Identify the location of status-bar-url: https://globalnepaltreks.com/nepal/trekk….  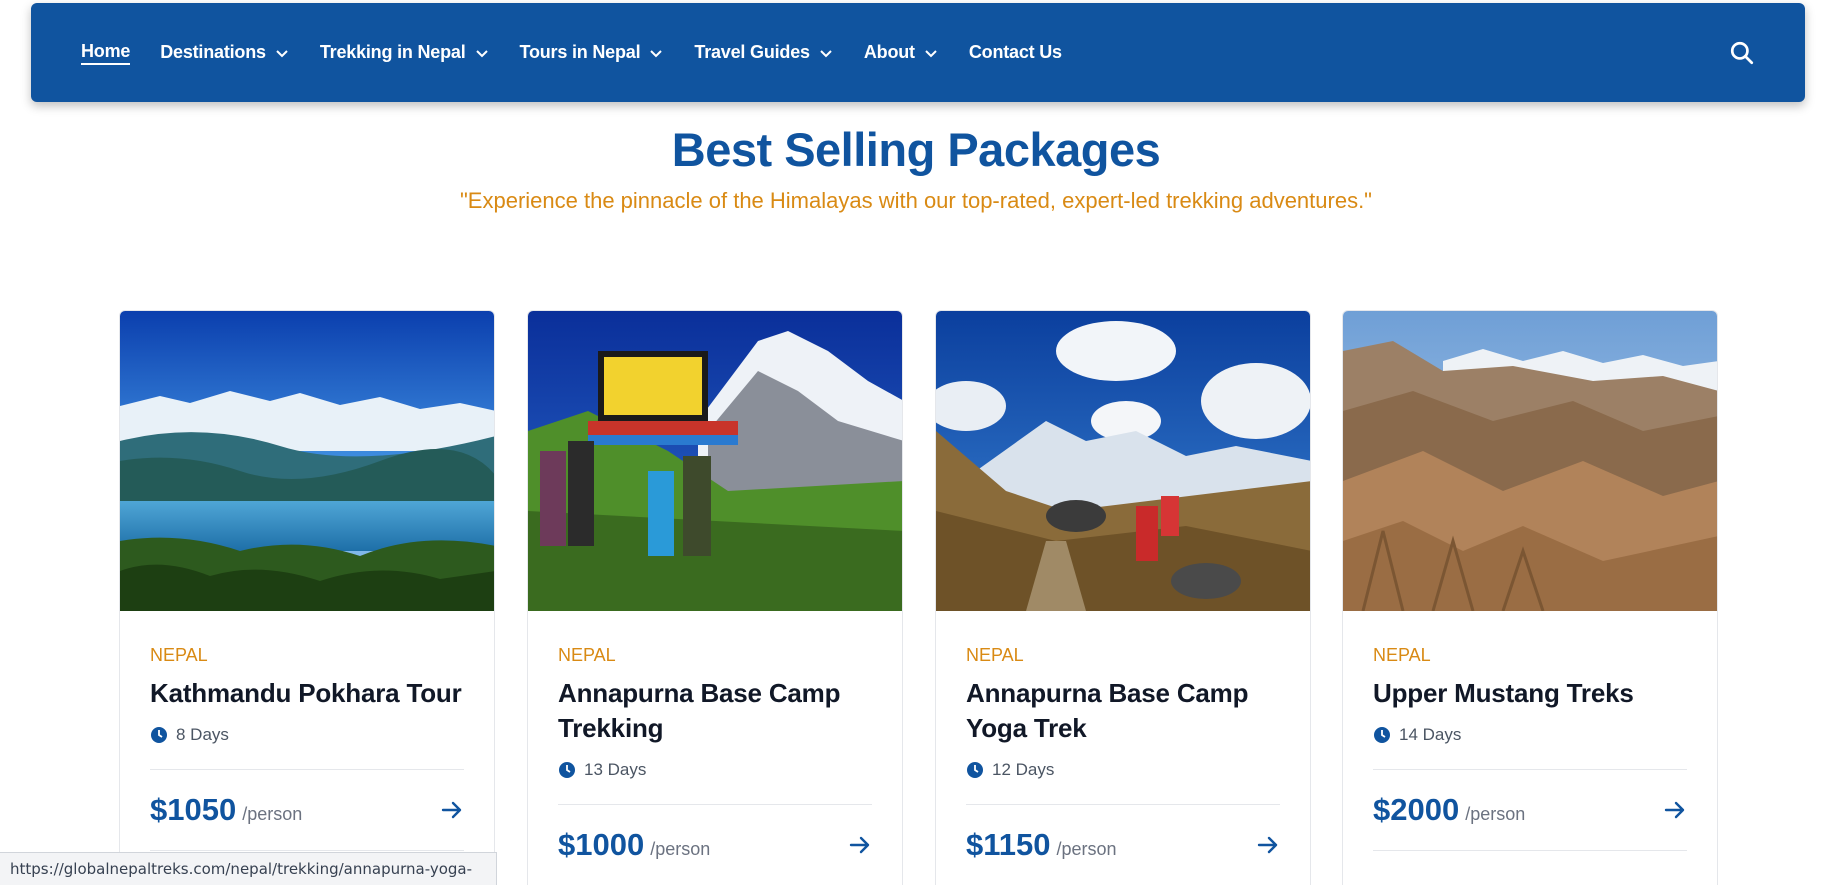
(248, 868).